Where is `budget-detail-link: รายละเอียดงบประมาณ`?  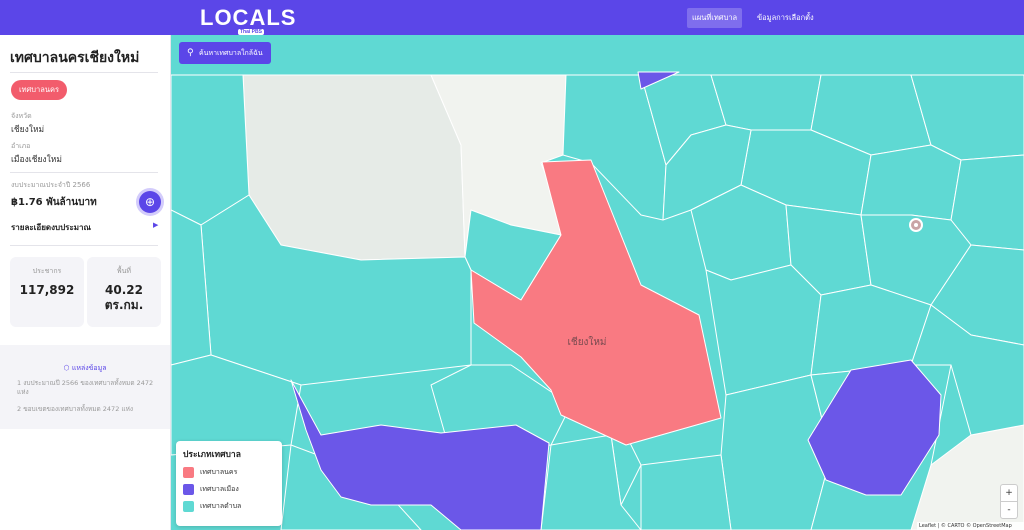 budget-detail-link: รายละเอียดงบประมาณ is located at coordinates (51, 227).